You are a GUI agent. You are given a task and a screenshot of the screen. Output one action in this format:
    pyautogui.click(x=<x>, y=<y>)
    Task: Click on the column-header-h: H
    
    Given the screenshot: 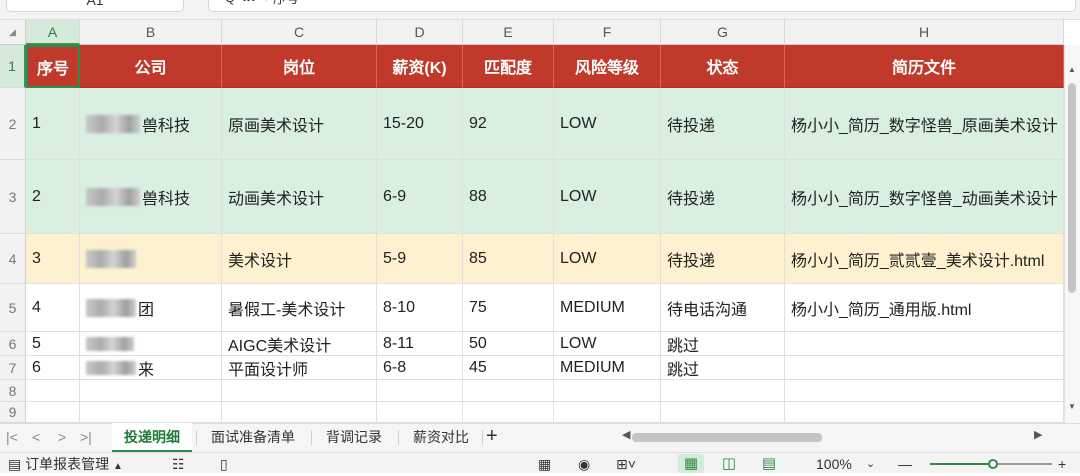 What is the action you would take?
    pyautogui.click(x=924, y=32)
    